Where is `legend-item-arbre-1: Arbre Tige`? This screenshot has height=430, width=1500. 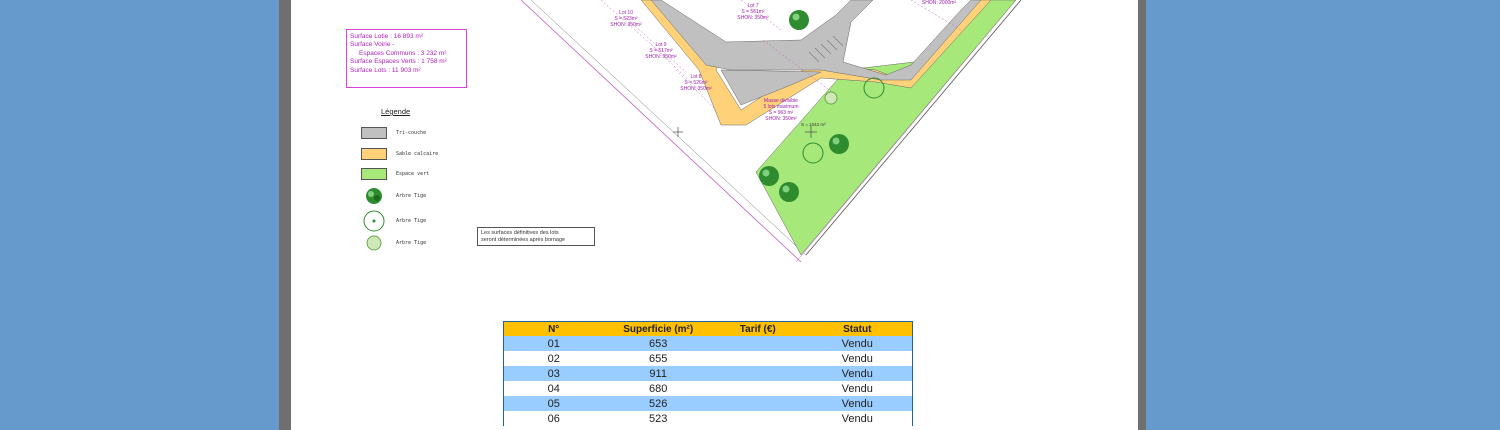 legend-item-arbre-1: Arbre Tige is located at coordinates (393, 196).